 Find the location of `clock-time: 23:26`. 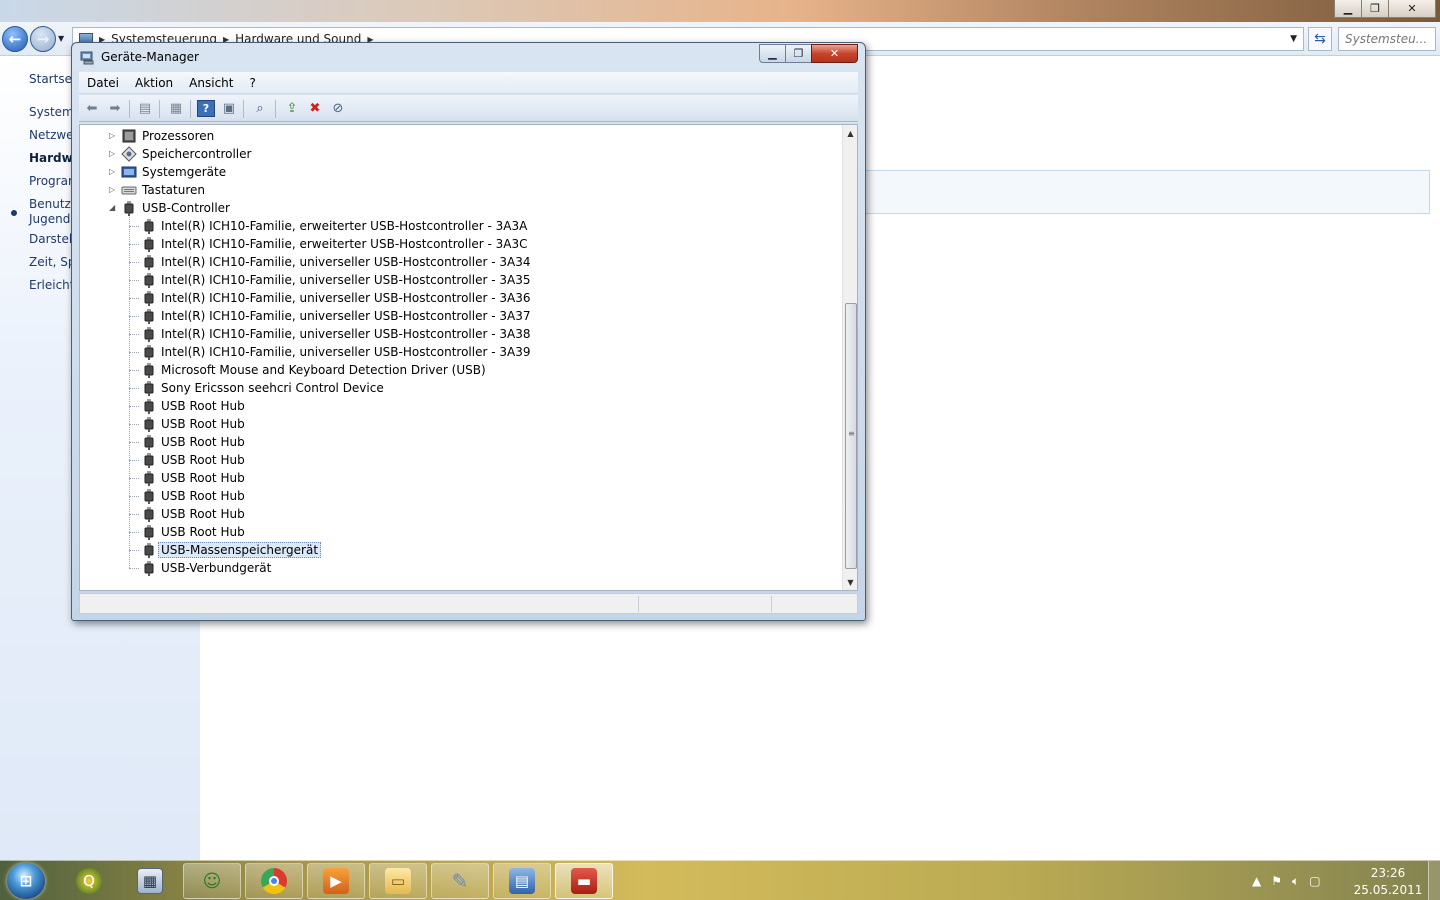

clock-time: 23:26 is located at coordinates (1388, 873).